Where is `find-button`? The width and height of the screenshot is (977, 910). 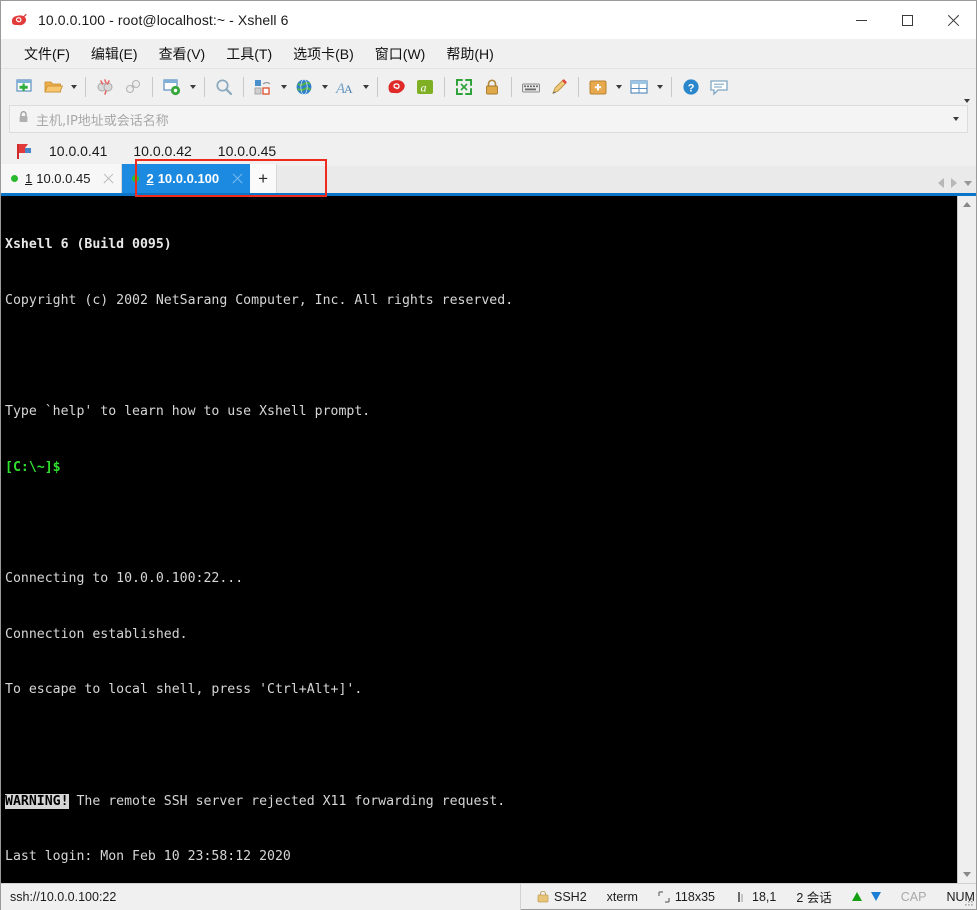 find-button is located at coordinates (224, 87).